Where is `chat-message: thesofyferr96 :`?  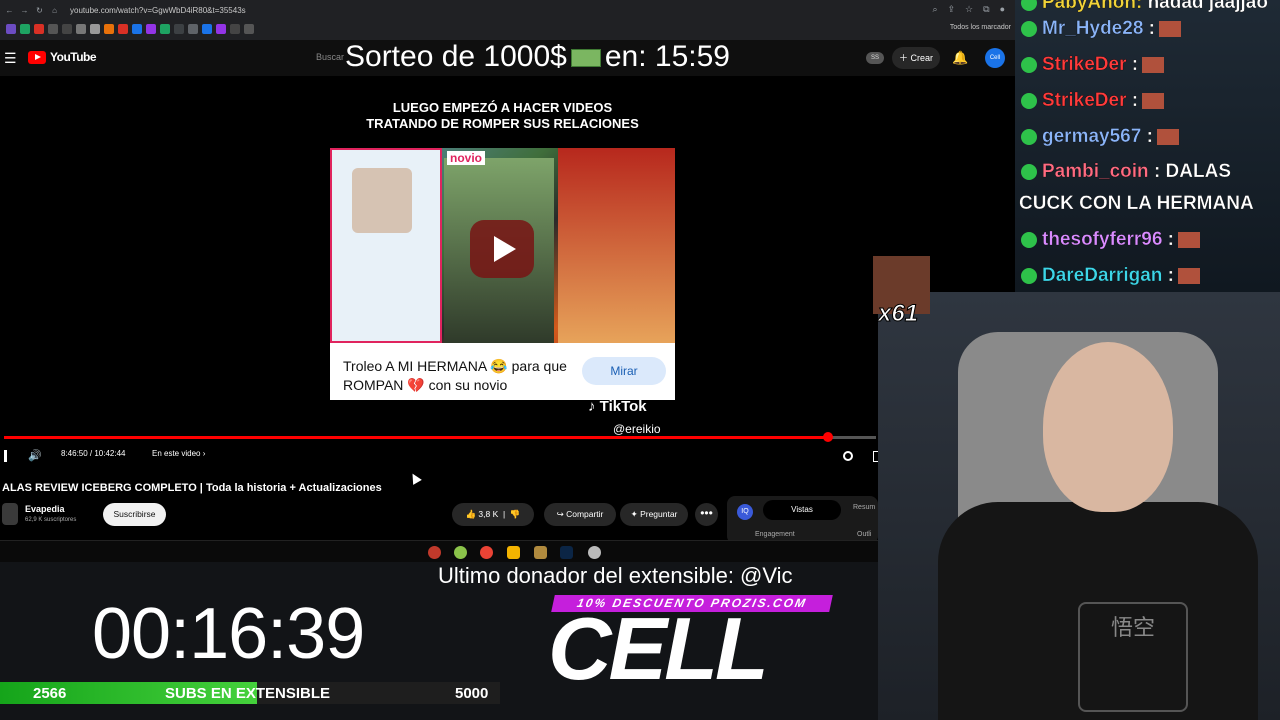 chat-message: thesofyferr96 : is located at coordinates (1109, 240).